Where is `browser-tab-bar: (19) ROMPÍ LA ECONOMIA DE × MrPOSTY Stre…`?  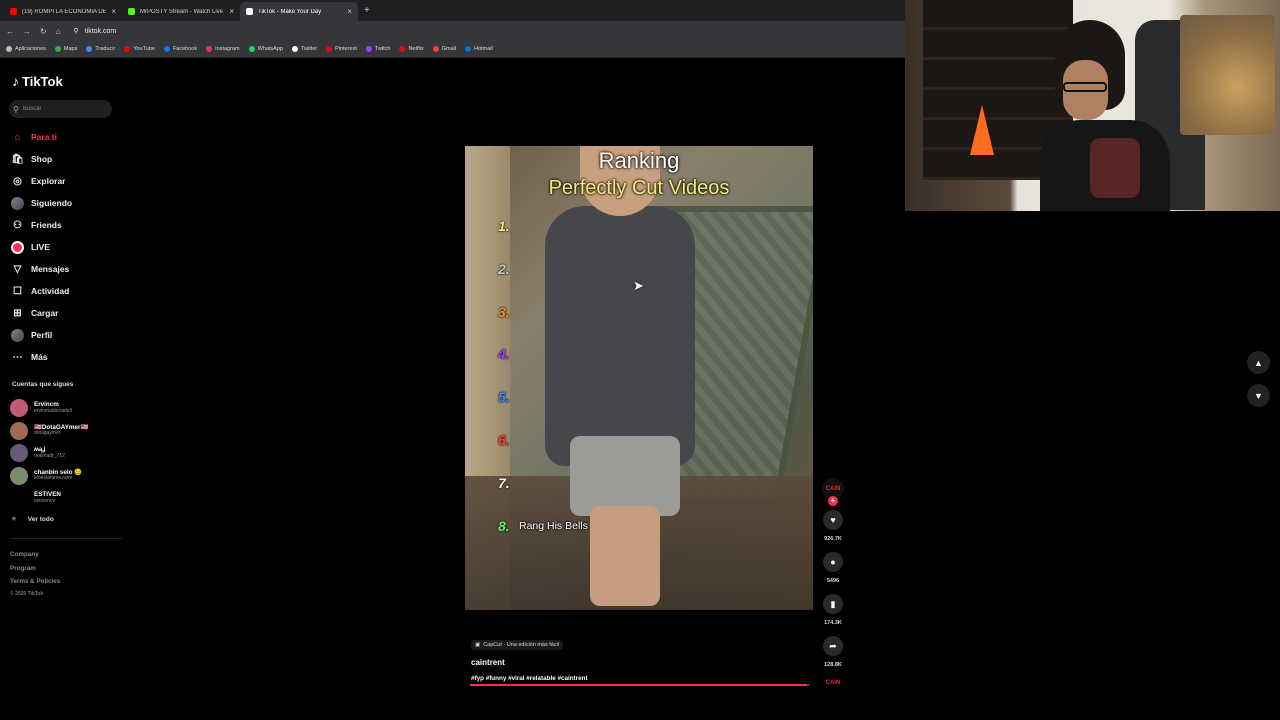 browser-tab-bar: (19) ROMPÍ LA ECONOMIA DE × MrPOSTY Stre… is located at coordinates (452, 10).